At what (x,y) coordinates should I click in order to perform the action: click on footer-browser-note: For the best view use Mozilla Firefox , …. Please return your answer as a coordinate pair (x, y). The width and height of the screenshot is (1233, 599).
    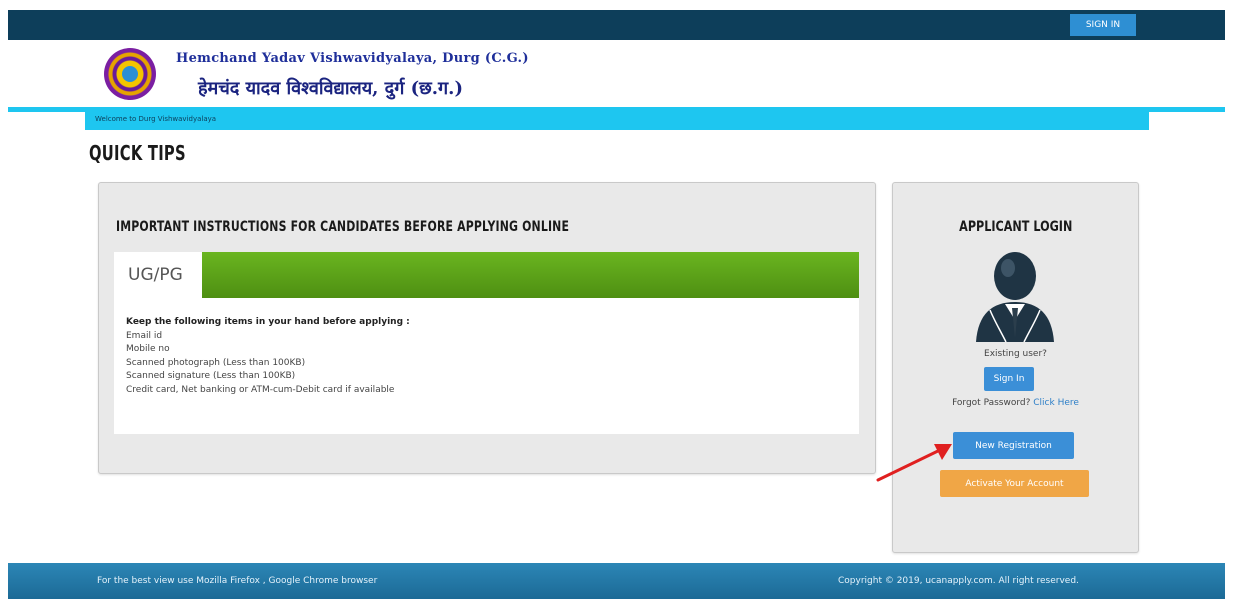
    Looking at the image, I should click on (237, 581).